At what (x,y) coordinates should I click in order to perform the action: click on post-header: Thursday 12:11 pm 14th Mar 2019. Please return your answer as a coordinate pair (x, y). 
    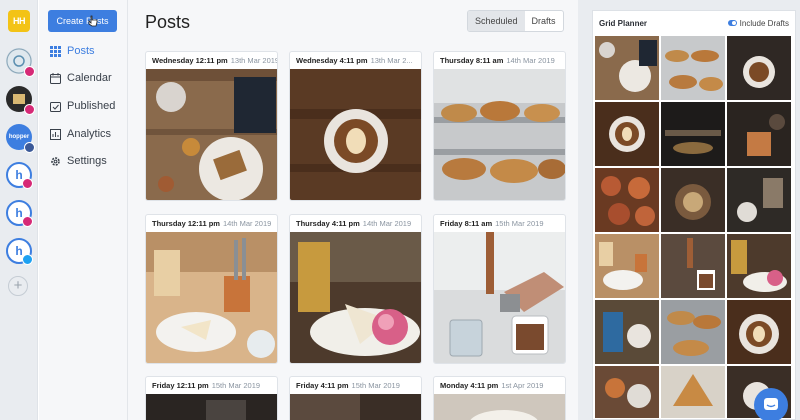
    Looking at the image, I should click on (211, 223).